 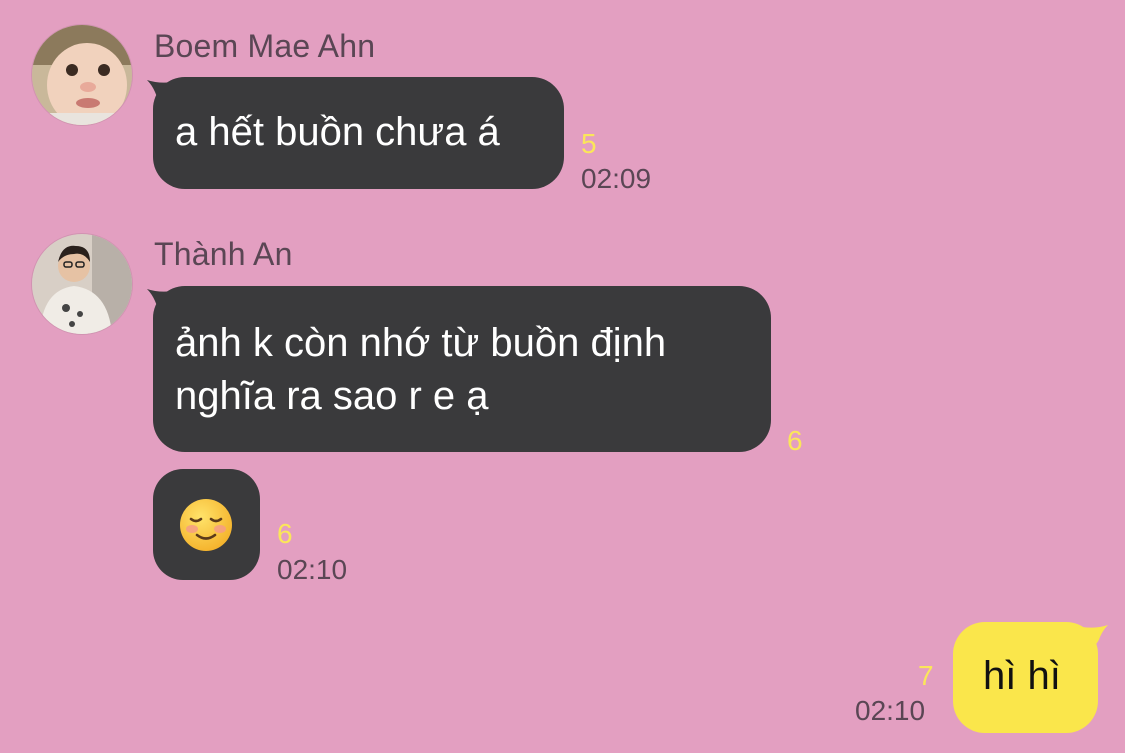 I want to click on baby-face-photo-icon, so click(x=82, y=75).